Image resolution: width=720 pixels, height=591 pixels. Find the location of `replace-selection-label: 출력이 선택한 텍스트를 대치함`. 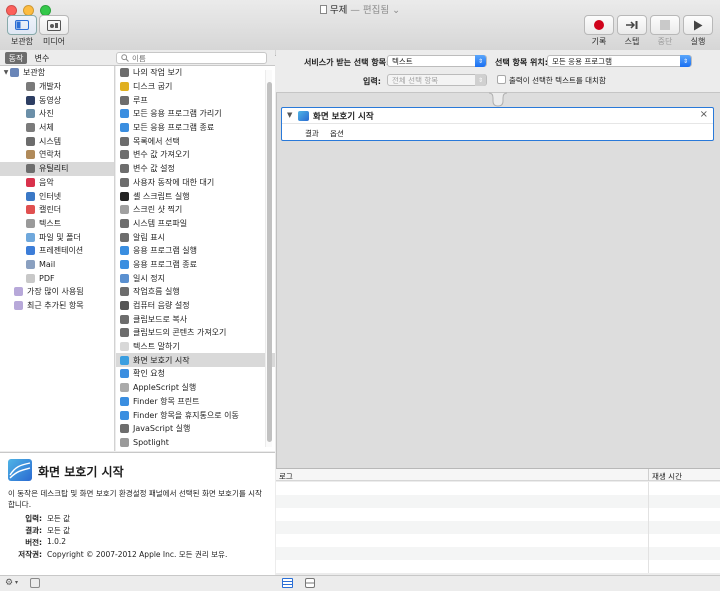

replace-selection-label: 출력이 선택한 텍스트를 대치함 is located at coordinates (557, 80).